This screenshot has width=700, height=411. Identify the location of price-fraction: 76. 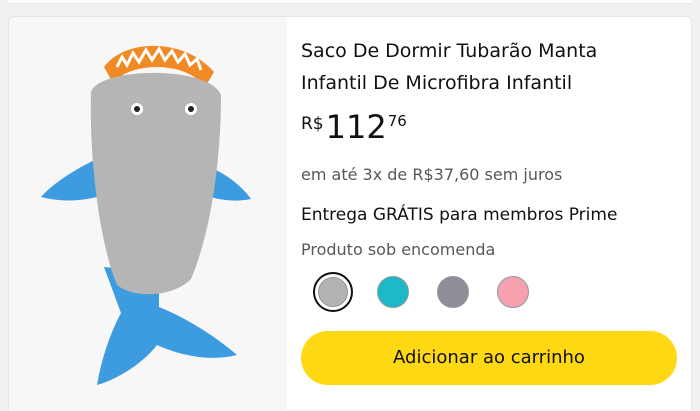
(397, 121).